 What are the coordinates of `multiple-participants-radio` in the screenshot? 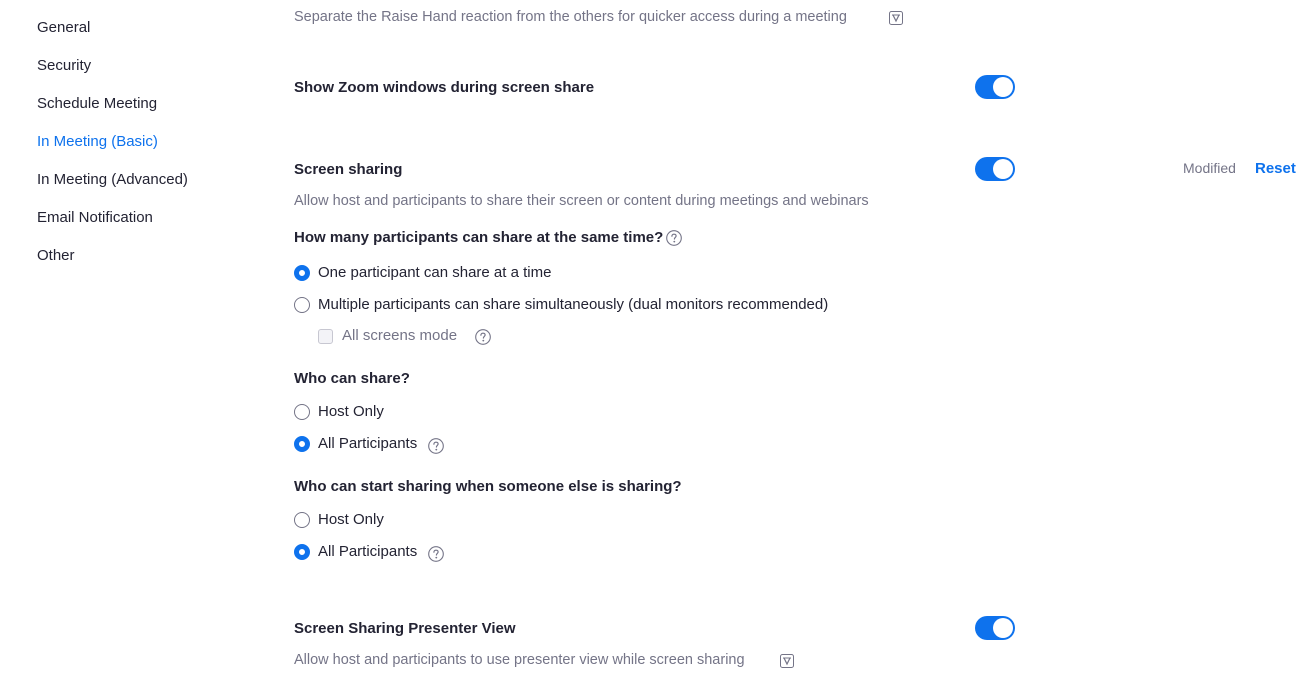 It's located at (302, 305).